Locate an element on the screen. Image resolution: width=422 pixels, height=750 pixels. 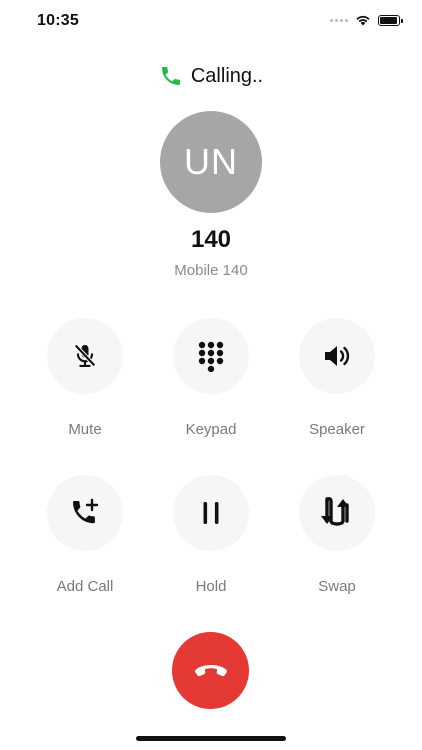
hold-label: Hold is located at coordinates (211, 586).